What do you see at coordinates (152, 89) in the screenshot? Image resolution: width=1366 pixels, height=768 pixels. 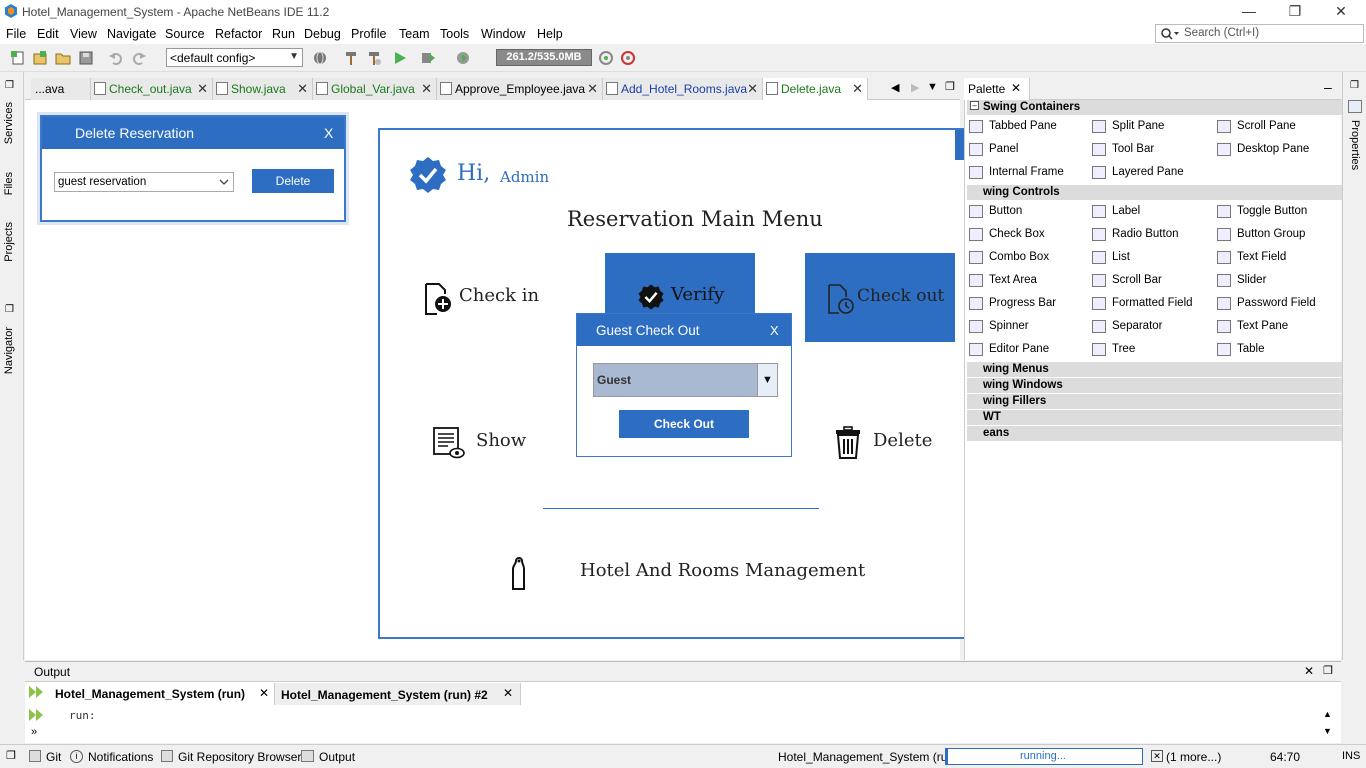 I see `editor-tab: Check_out.java ✕` at bounding box center [152, 89].